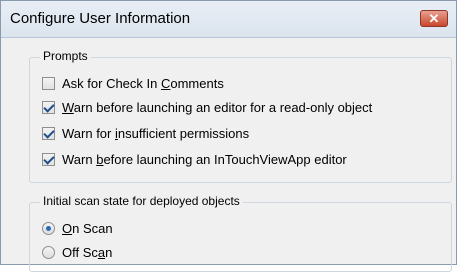 This screenshot has width=457, height=272. What do you see at coordinates (156, 133) in the screenshot?
I see `checkbox-label: Warn for insufficient permissions` at bounding box center [156, 133].